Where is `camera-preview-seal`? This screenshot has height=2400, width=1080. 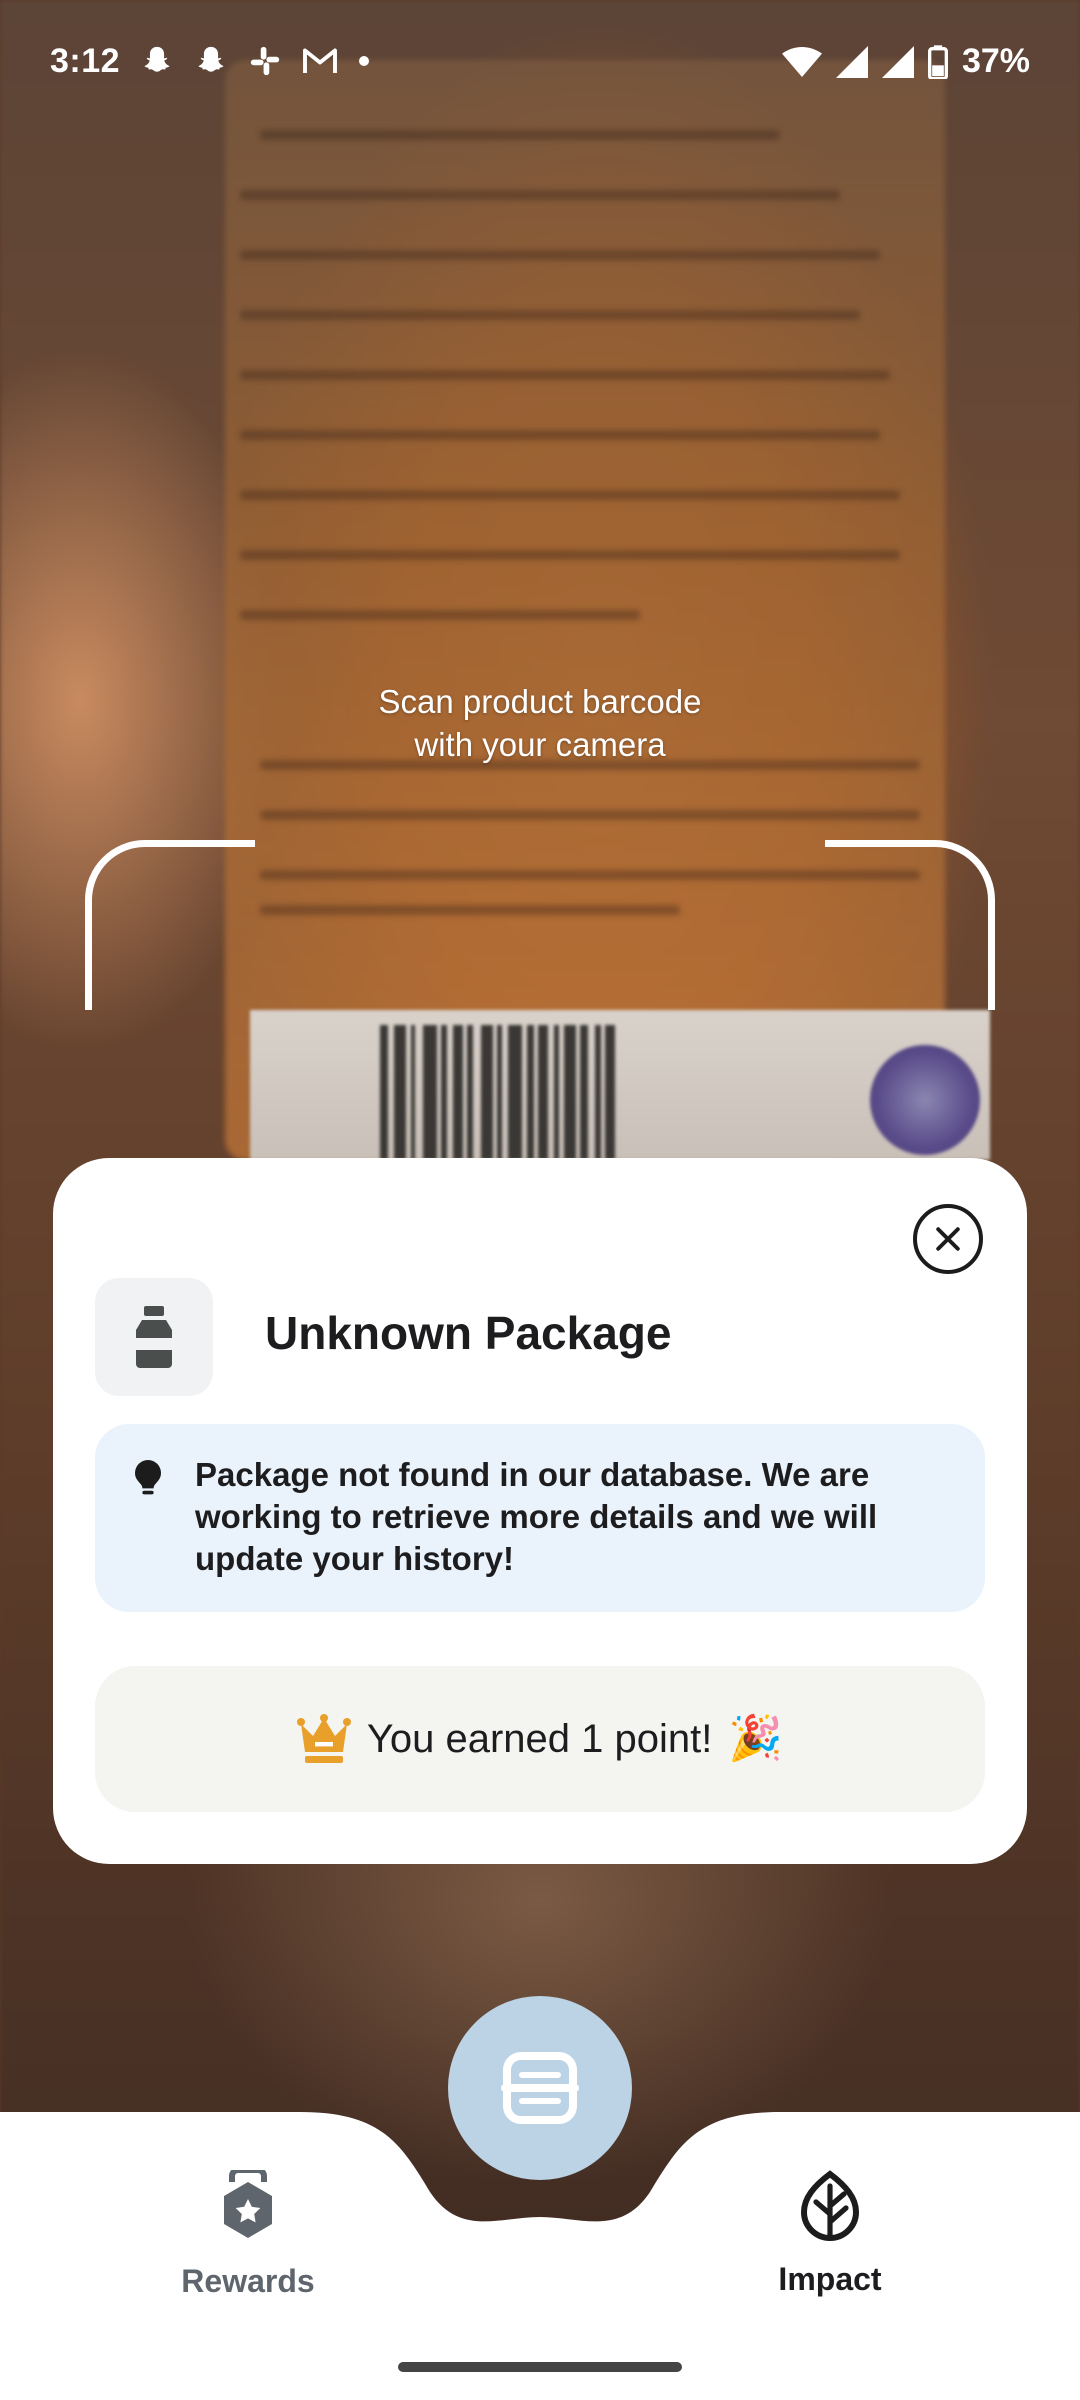 camera-preview-seal is located at coordinates (925, 1100).